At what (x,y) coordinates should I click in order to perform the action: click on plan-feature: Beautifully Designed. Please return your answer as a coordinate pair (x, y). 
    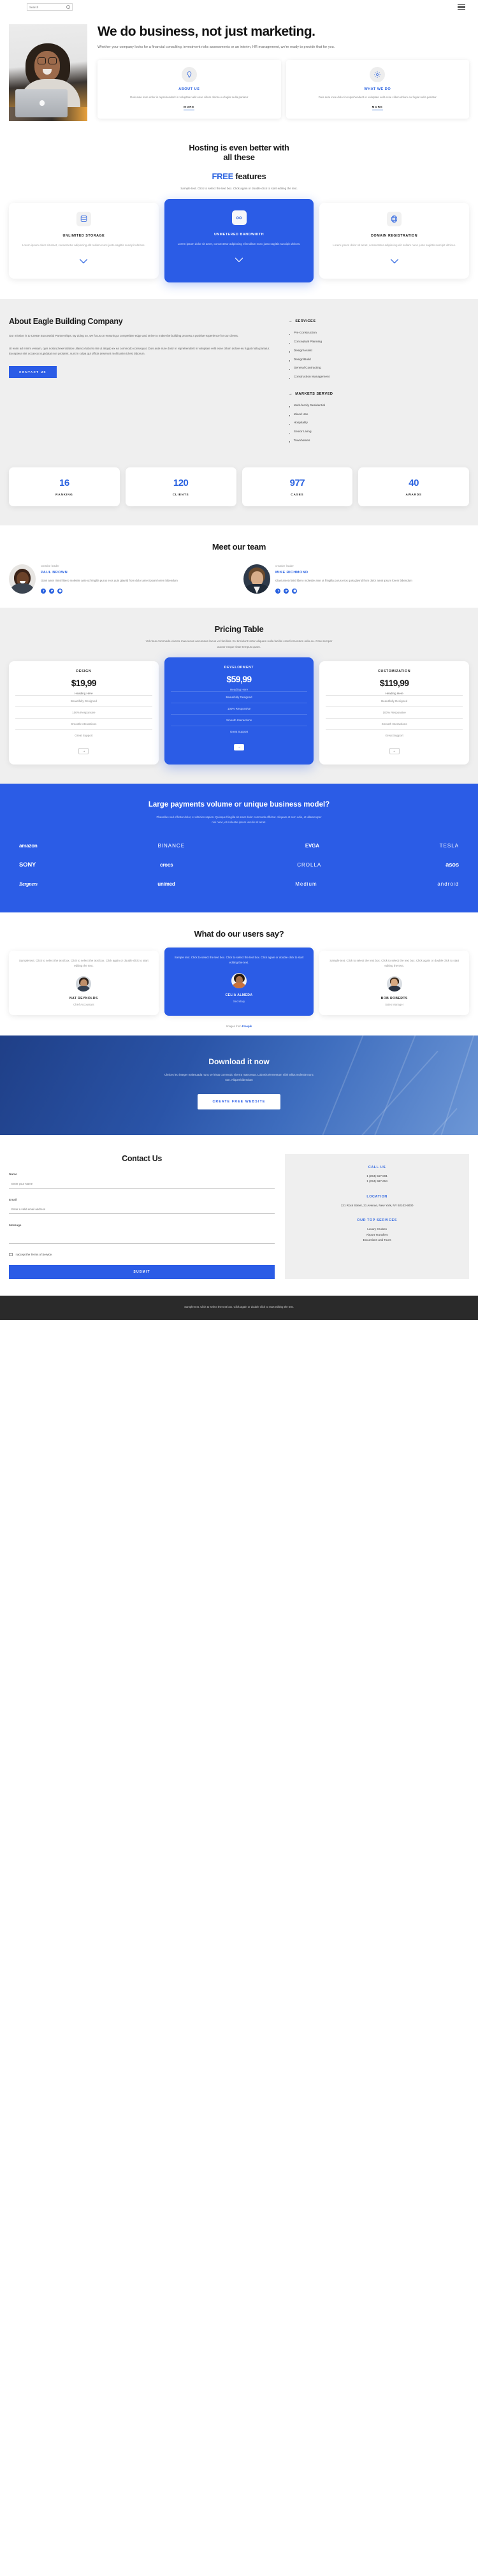
    Looking at the image, I should click on (83, 700).